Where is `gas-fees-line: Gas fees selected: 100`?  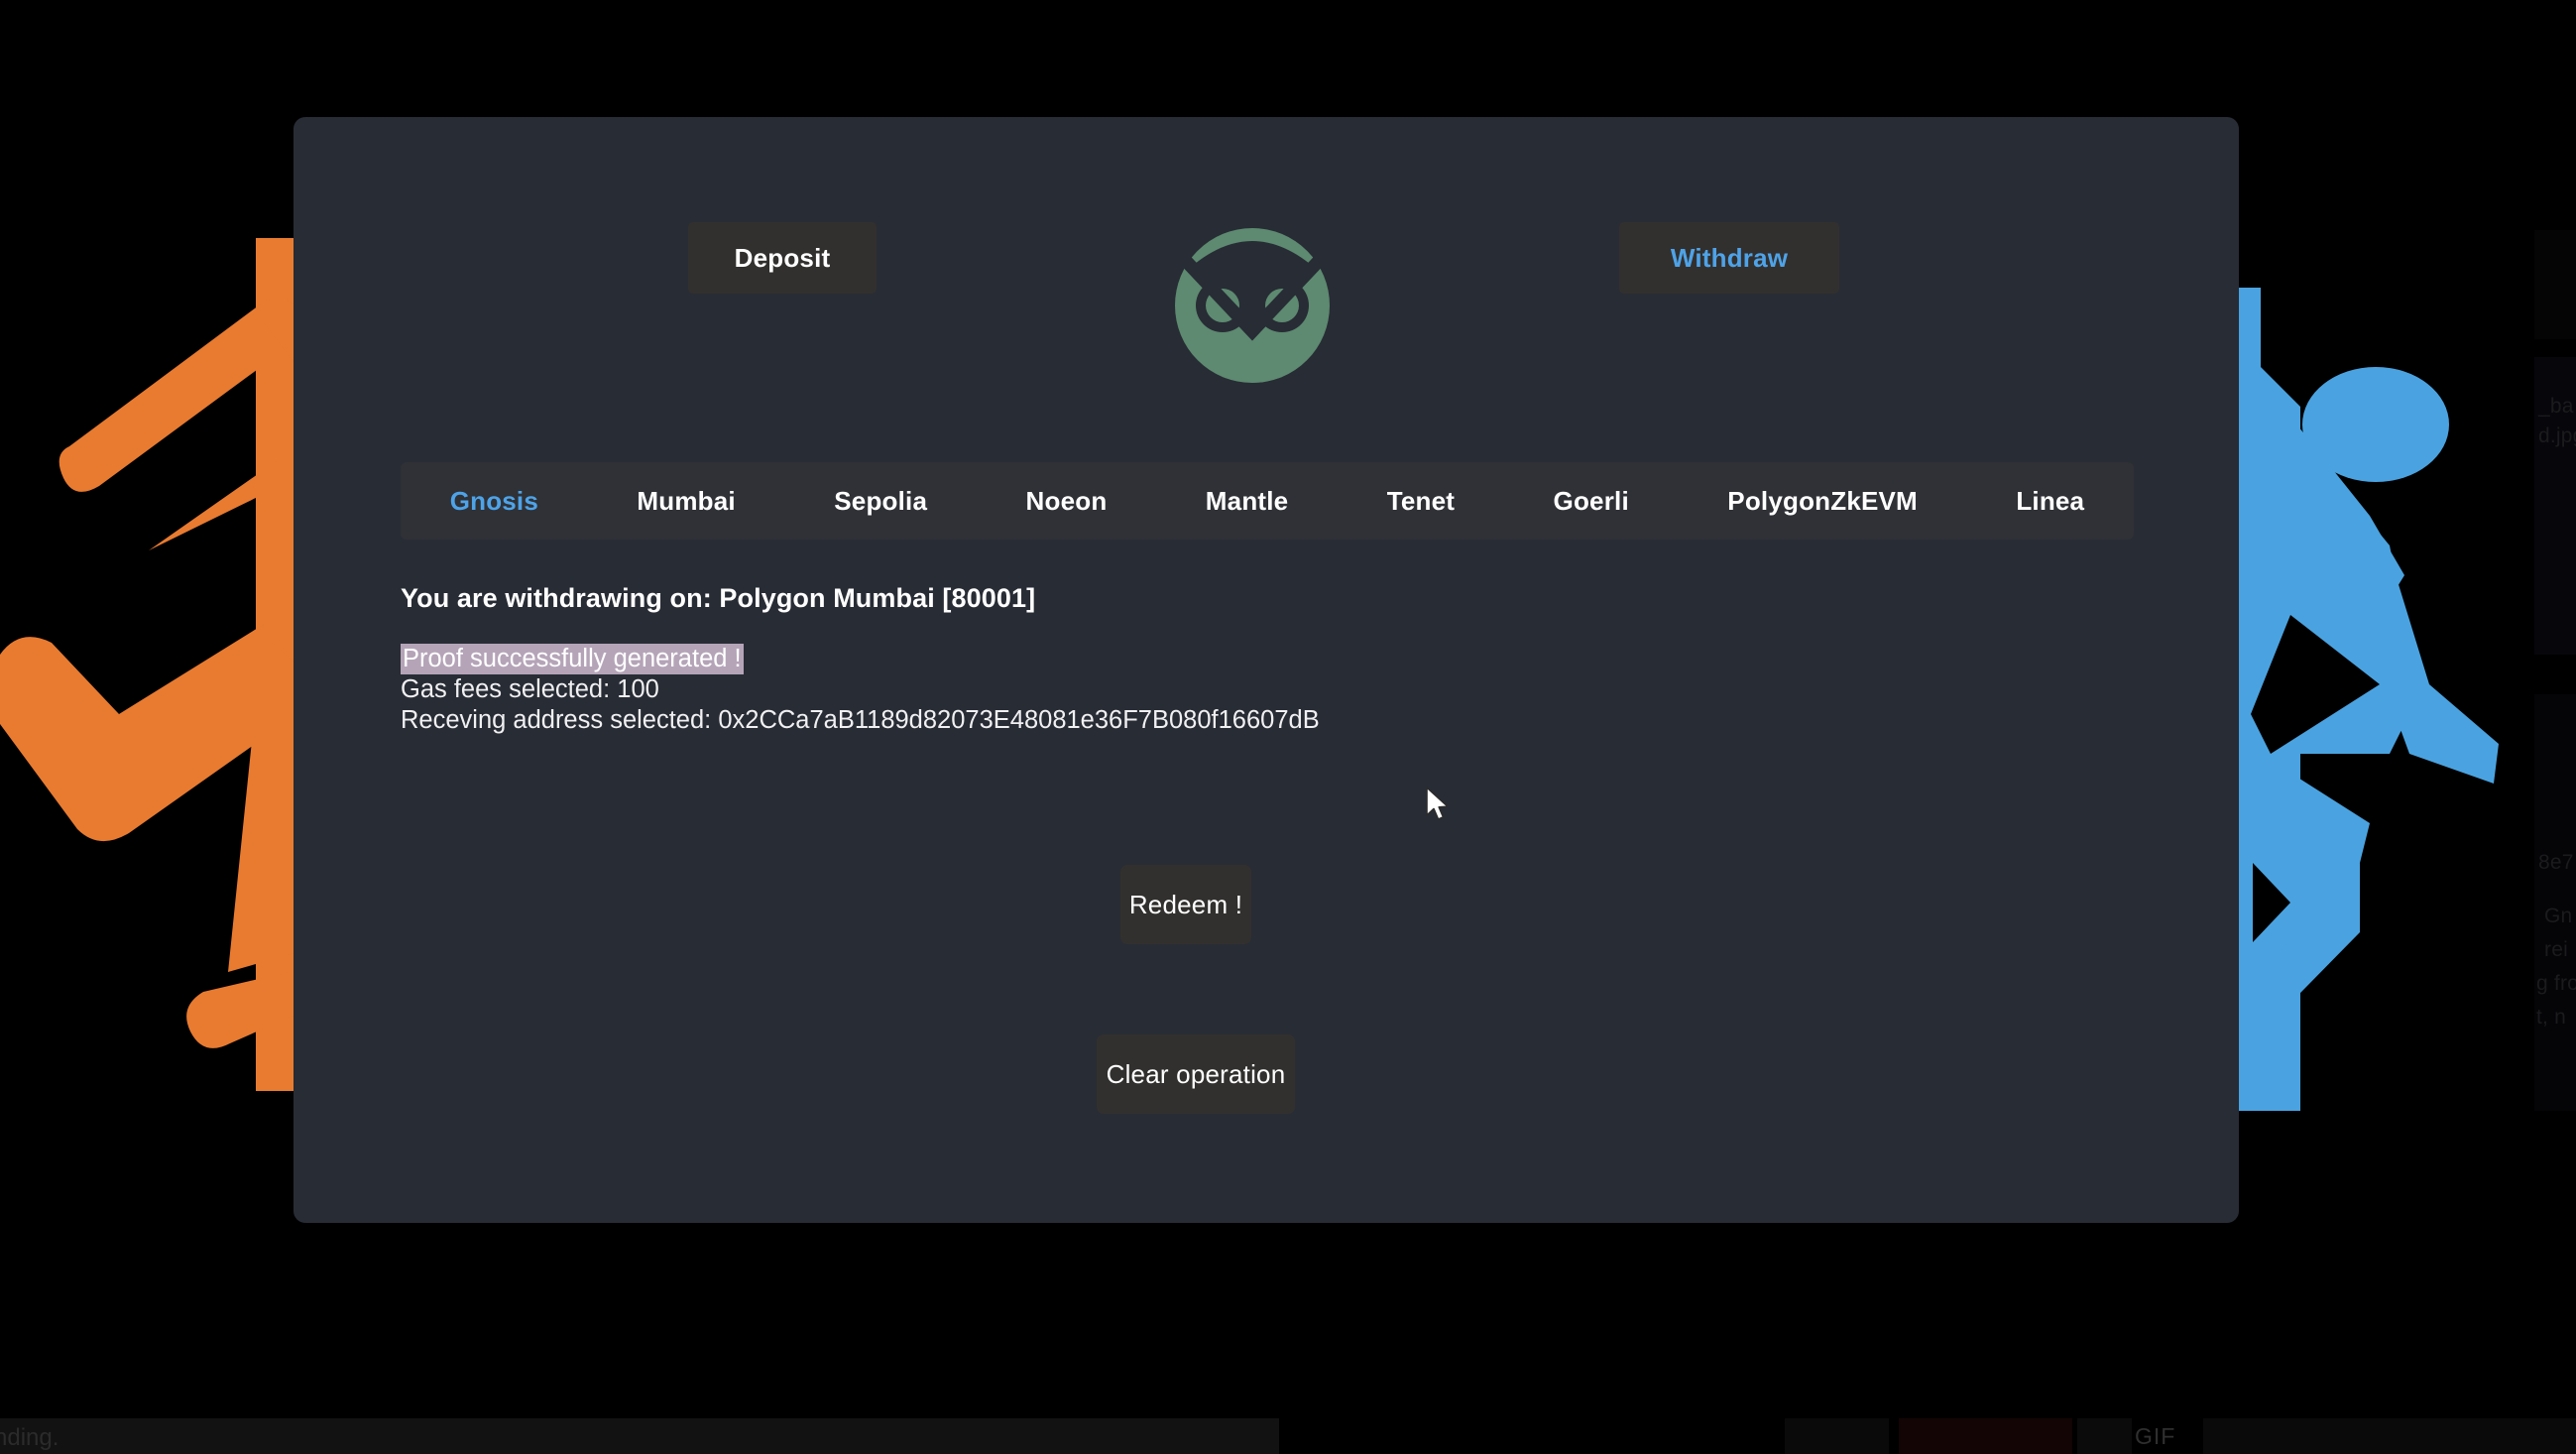 gas-fees-line: Gas fees selected: 100 is located at coordinates (530, 689).